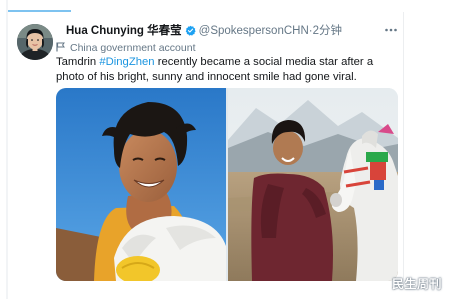 Image resolution: width=458 pixels, height=299 pixels. I want to click on more-options-icon, so click(391, 30).